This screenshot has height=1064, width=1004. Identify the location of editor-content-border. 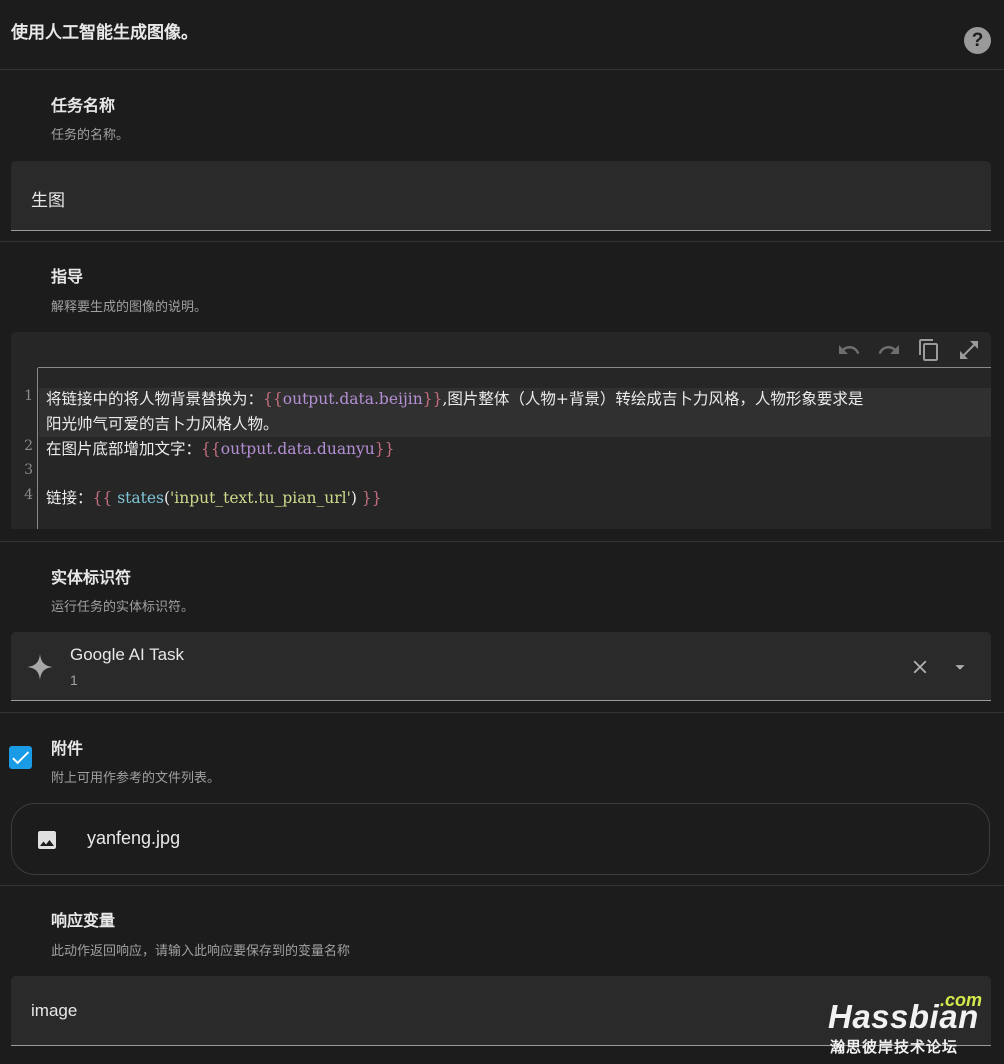
(514, 367).